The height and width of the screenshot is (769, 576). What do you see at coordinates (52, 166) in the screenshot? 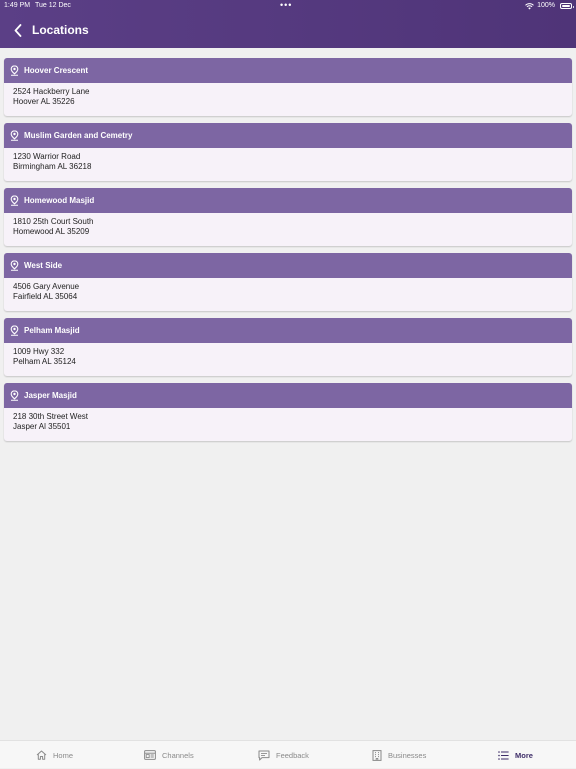
I see `address-line-2: Birmingham AL 36218` at bounding box center [52, 166].